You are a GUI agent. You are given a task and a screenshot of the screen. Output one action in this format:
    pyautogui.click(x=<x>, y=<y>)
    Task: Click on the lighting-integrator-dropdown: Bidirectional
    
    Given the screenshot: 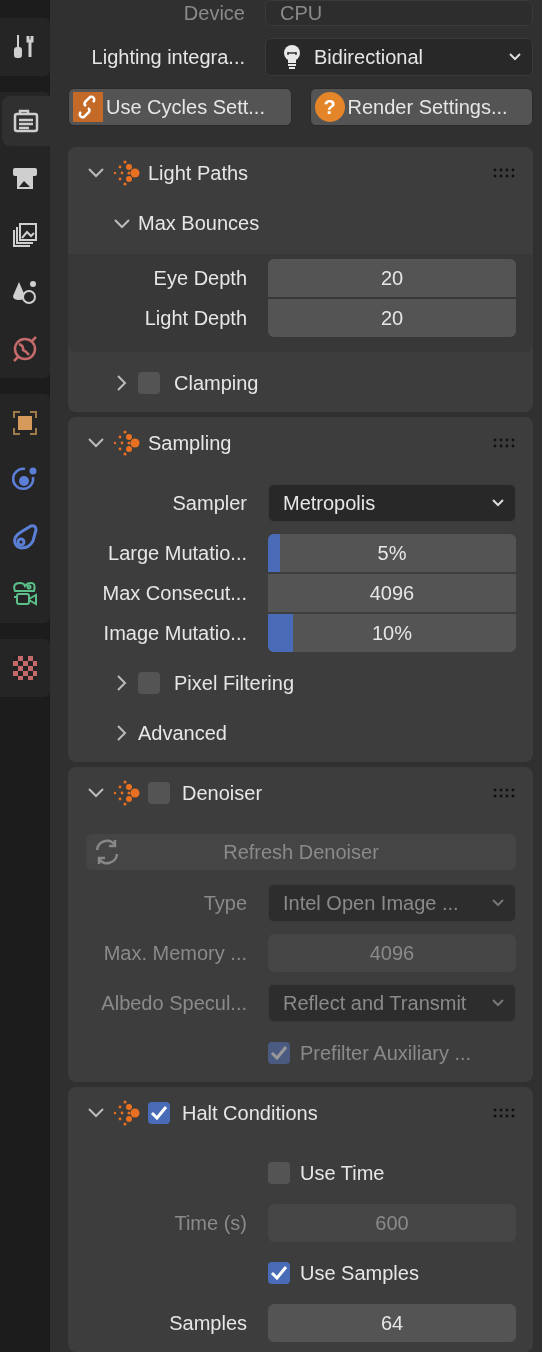 What is the action you would take?
    pyautogui.click(x=399, y=57)
    